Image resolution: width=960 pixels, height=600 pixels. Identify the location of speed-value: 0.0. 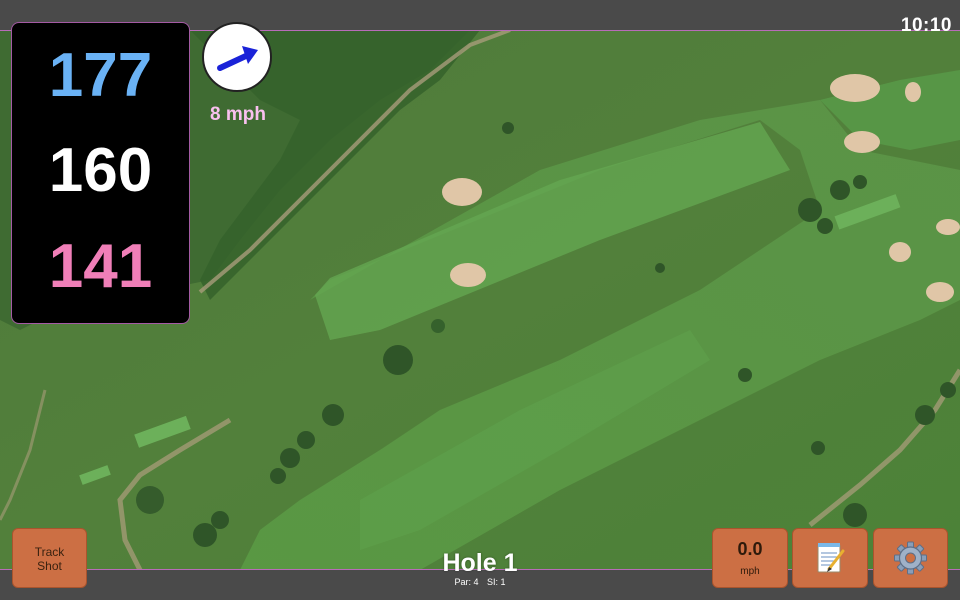
(750, 549).